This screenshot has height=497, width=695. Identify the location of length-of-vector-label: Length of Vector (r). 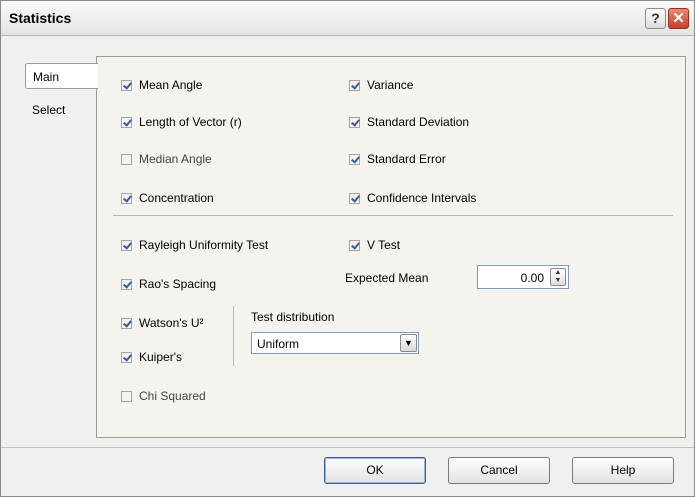
(190, 122).